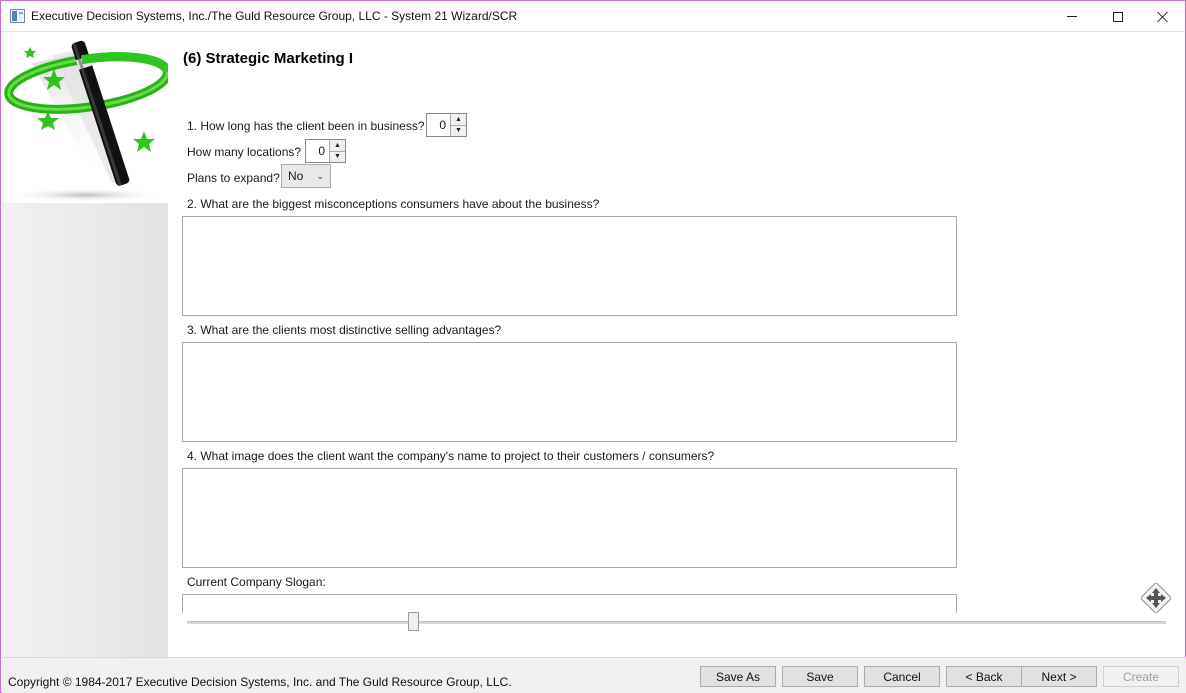  I want to click on expand-select: No ⌄, so click(306, 176).